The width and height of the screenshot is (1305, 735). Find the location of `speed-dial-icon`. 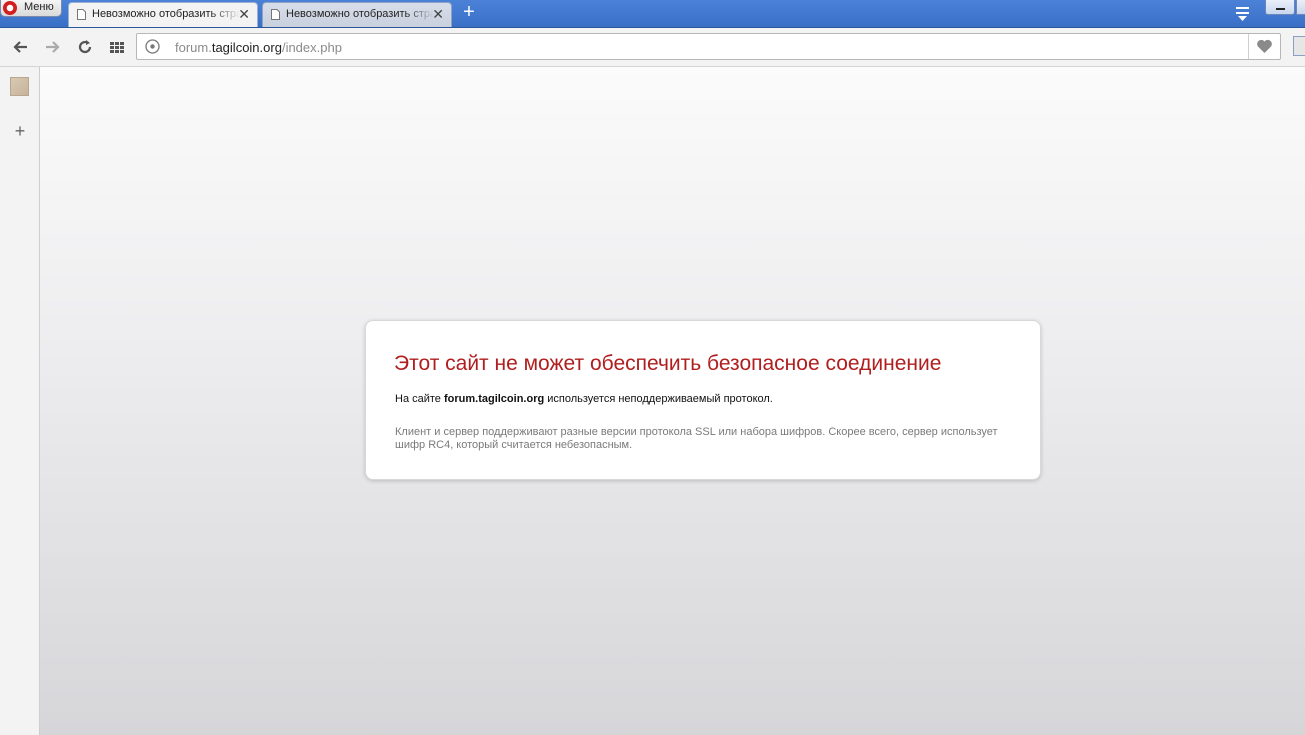

speed-dial-icon is located at coordinates (117, 47).